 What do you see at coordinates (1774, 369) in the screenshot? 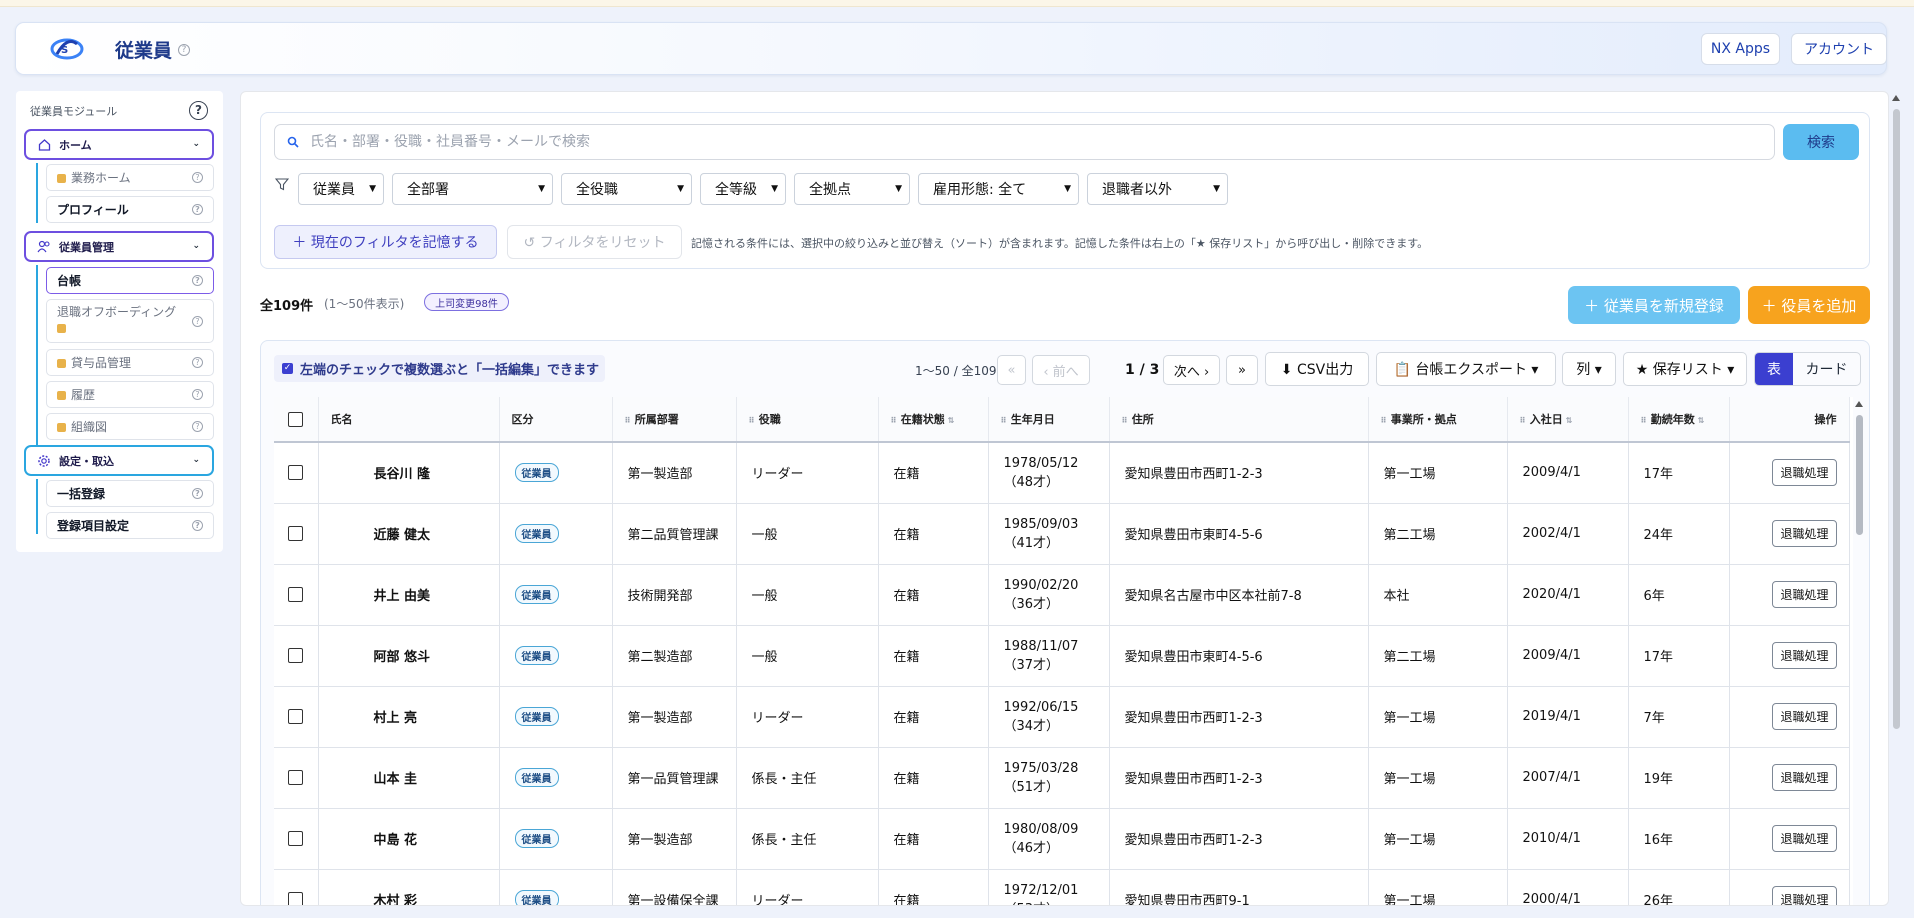
I see `table-view-button: 表` at bounding box center [1774, 369].